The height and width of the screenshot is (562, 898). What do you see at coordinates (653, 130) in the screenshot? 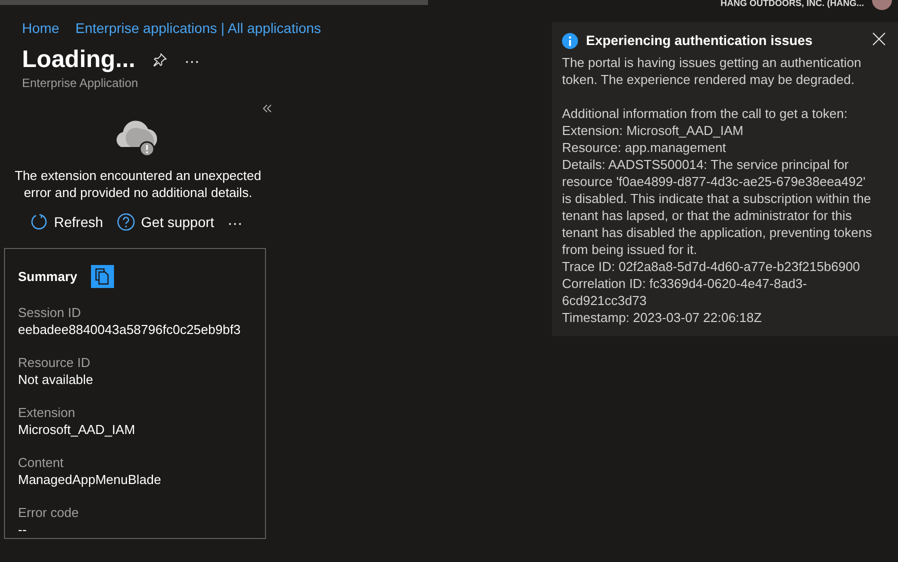
I see `detail-line: Extension: Microsoft_AAD_IAM` at bounding box center [653, 130].